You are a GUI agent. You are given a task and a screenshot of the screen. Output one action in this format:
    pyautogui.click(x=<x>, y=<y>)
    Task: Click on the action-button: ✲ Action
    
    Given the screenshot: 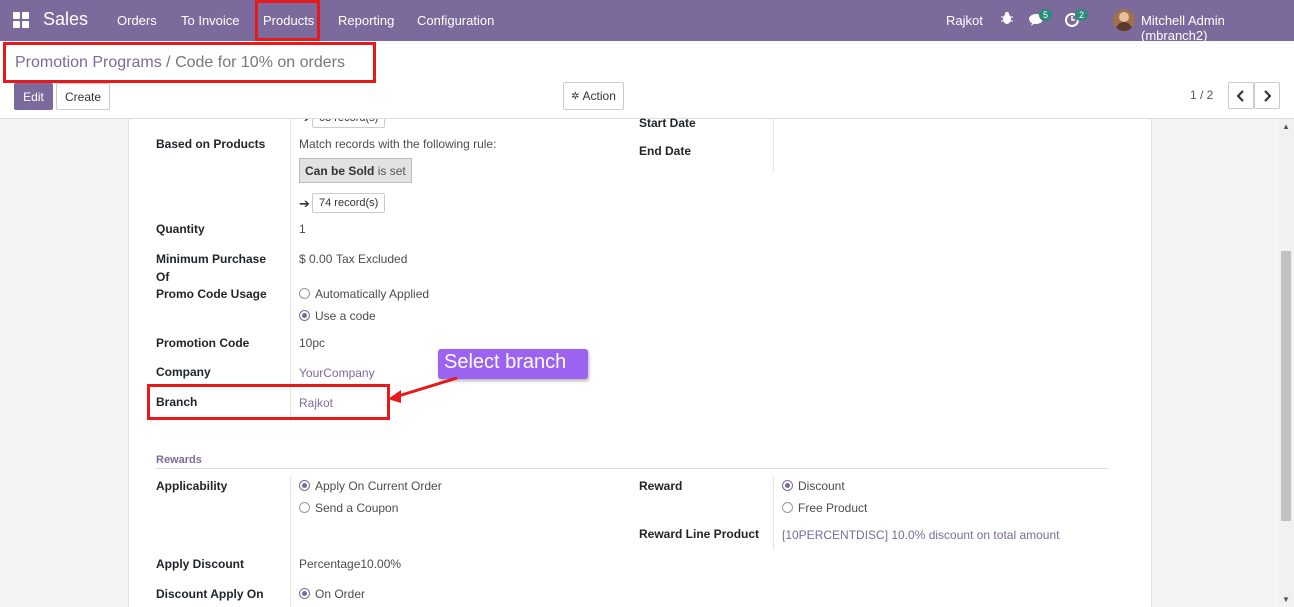 What is the action you would take?
    pyautogui.click(x=593, y=96)
    